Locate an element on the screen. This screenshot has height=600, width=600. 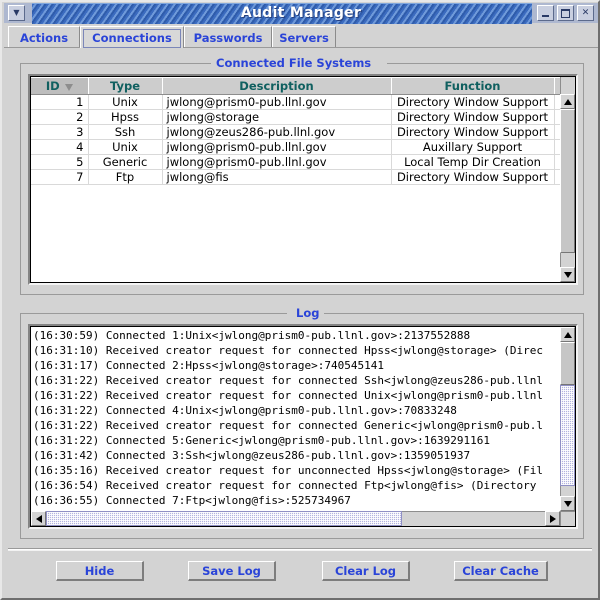
window-menu-button-group: ▼ is located at coordinates (18, 13).